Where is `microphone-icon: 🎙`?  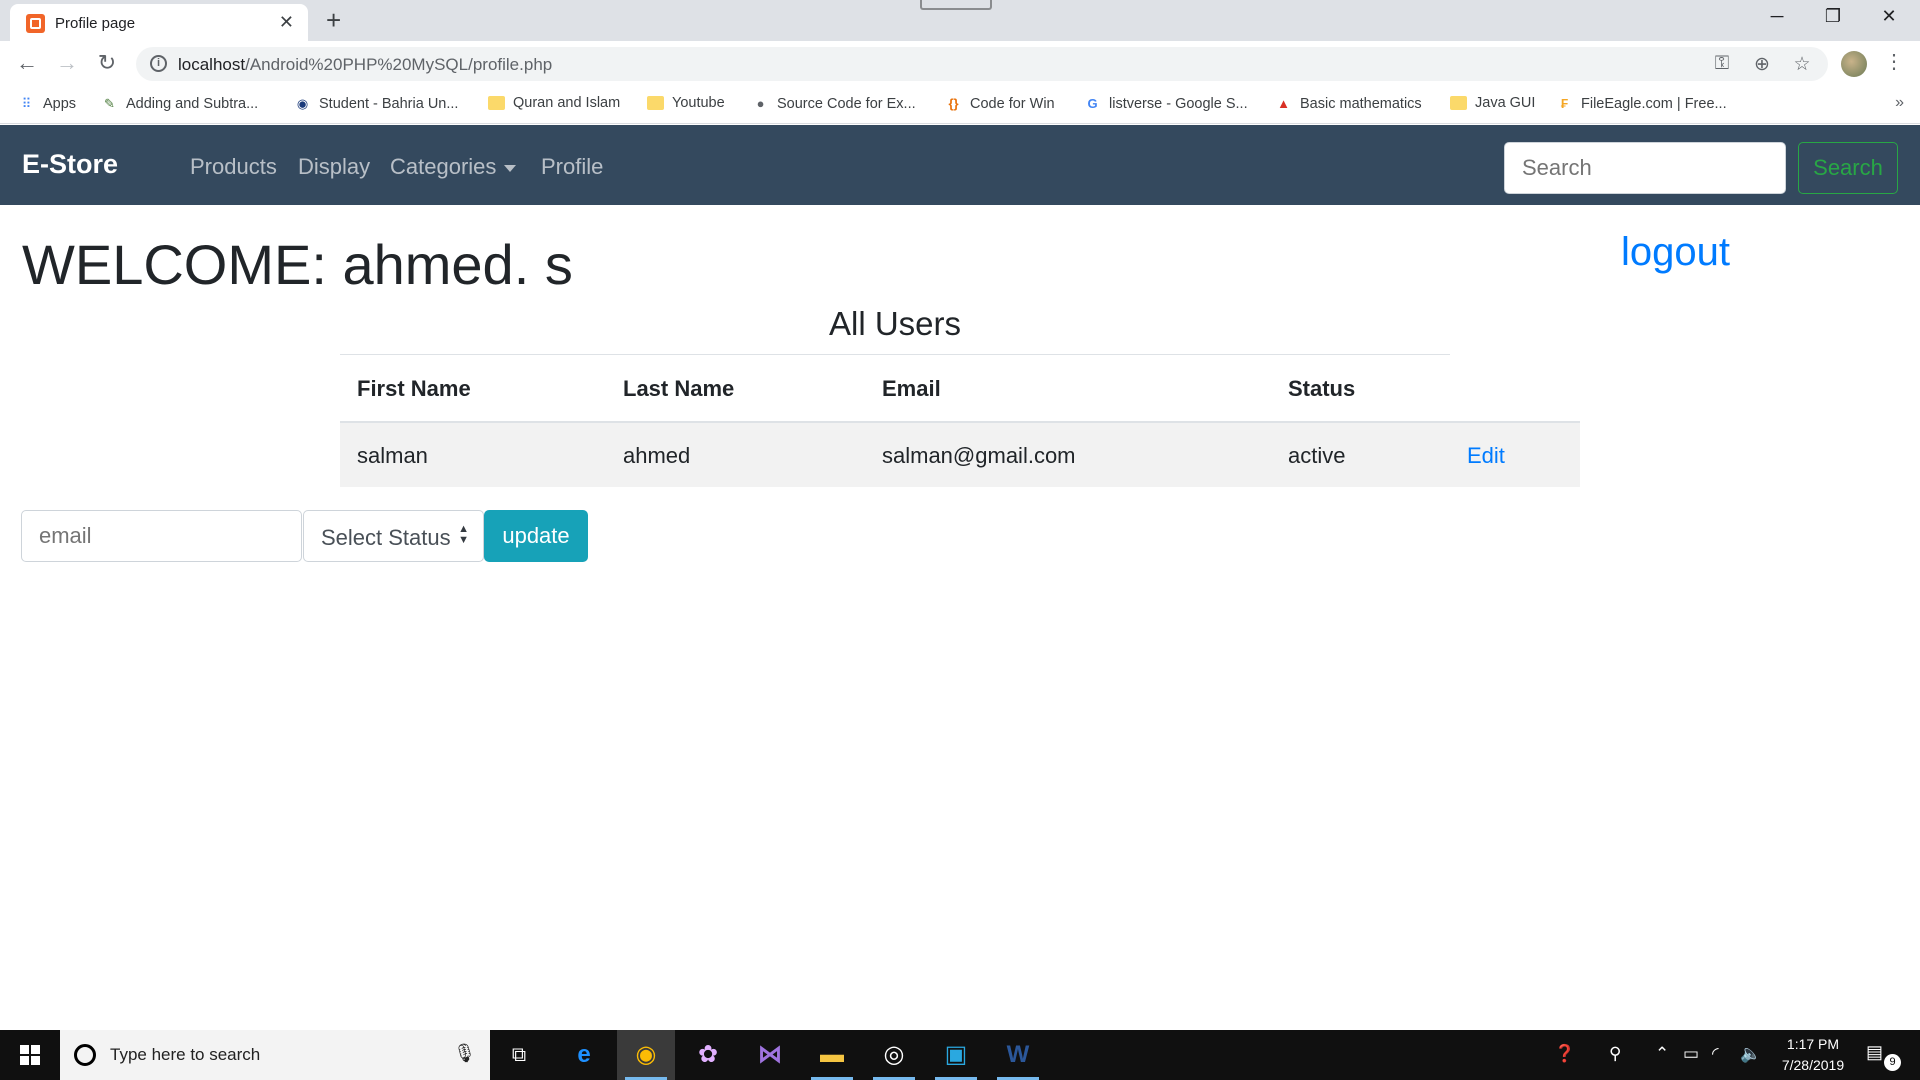
microphone-icon: 🎙 is located at coordinates (464, 1053).